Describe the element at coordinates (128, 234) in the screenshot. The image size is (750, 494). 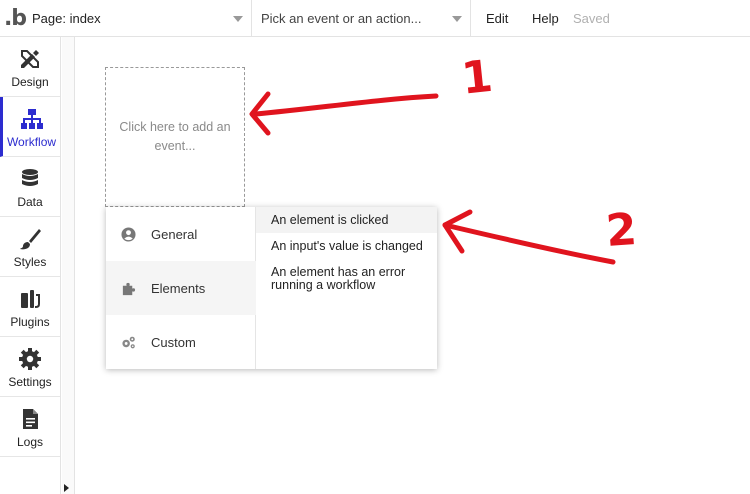
I see `user-circle-icon` at that location.